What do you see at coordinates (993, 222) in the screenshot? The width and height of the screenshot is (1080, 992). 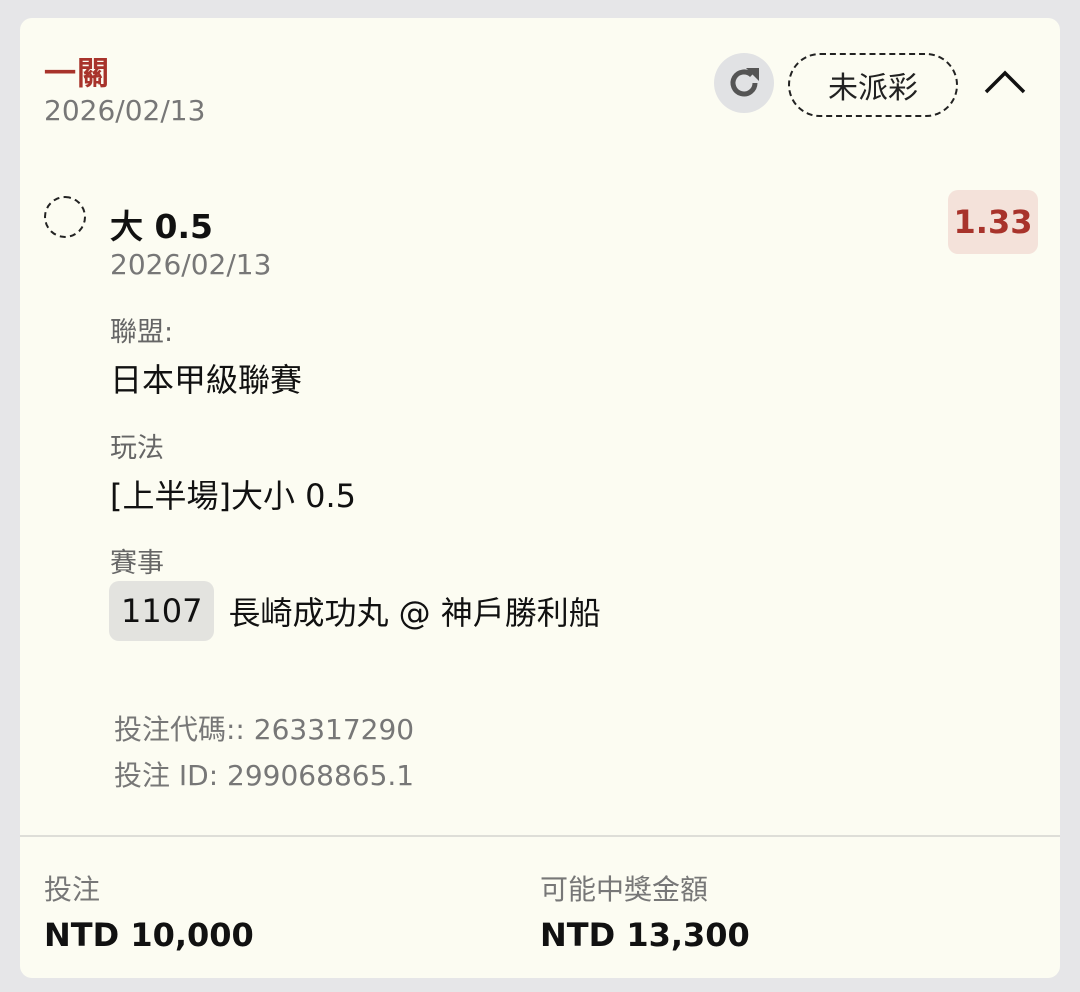 I see `odds-badge: 1.33` at bounding box center [993, 222].